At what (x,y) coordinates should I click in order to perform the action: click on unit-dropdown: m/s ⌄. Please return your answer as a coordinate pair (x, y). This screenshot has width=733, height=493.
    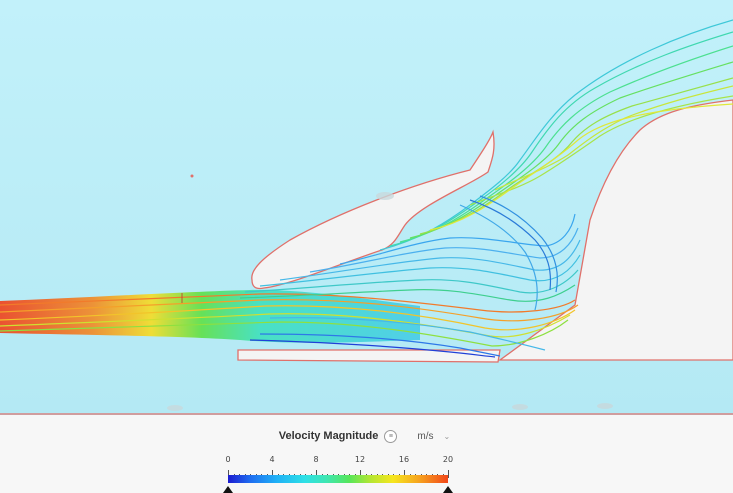
    Looking at the image, I should click on (433, 436).